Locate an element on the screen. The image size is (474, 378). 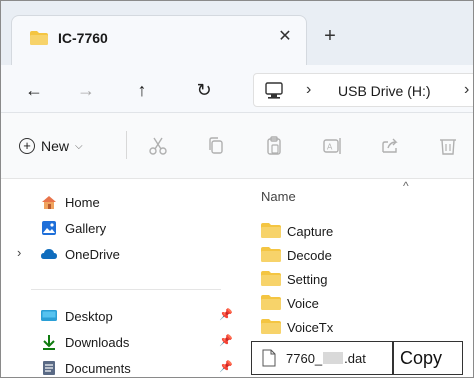
svg-text: A is located at coordinates (330, 147).